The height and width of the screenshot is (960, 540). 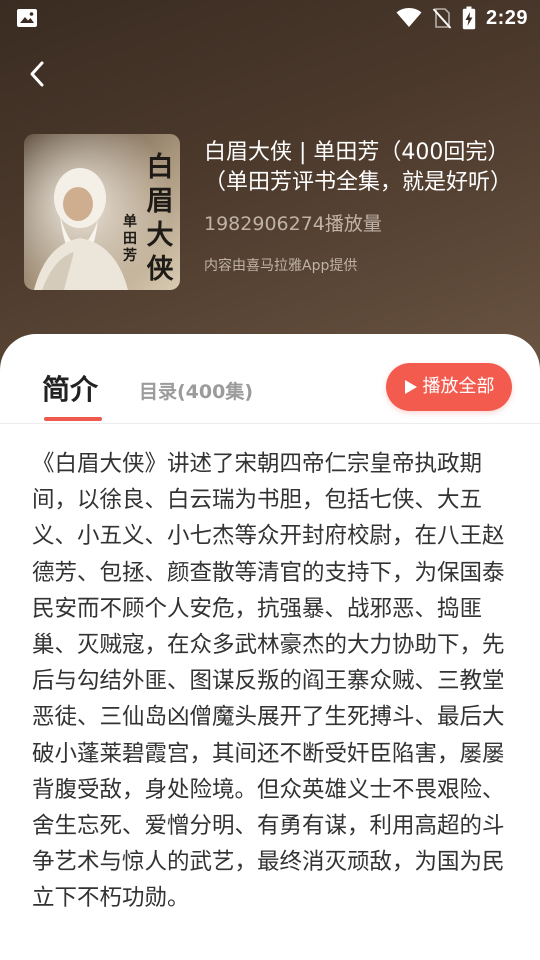 I want to click on battery-charging-icon, so click(x=469, y=18).